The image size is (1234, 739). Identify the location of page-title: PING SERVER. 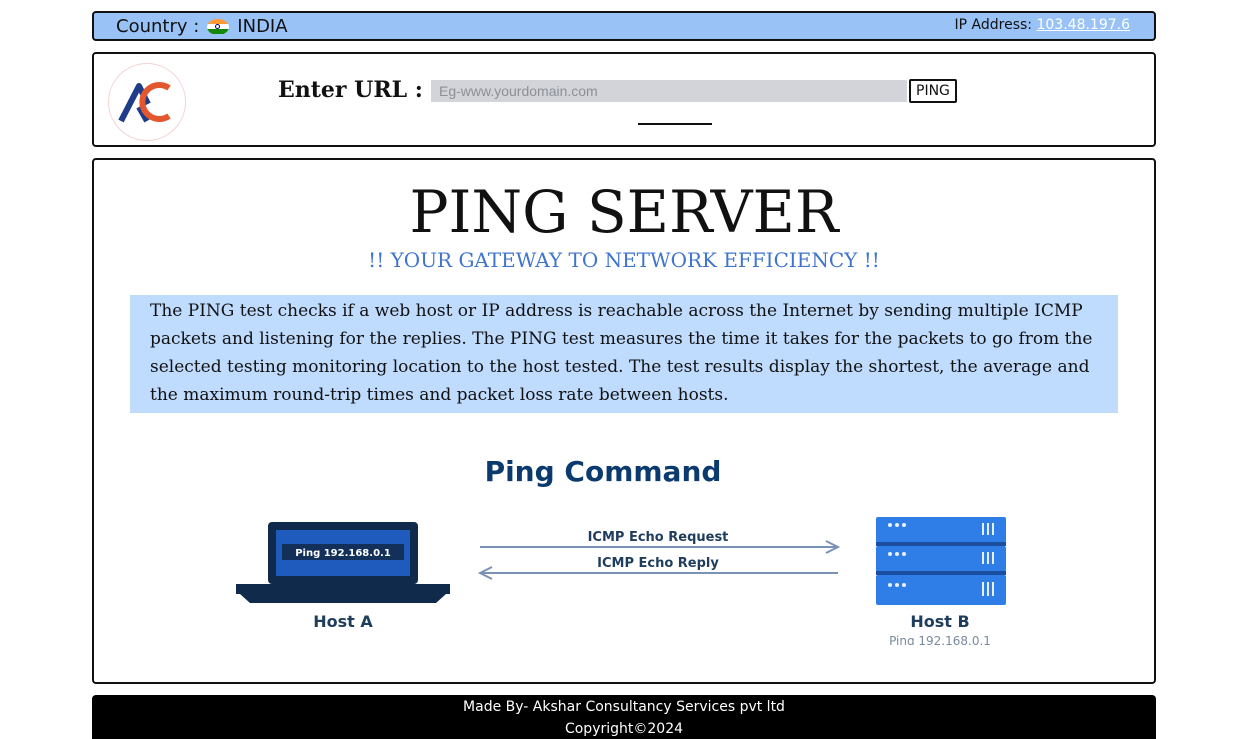
(624, 212).